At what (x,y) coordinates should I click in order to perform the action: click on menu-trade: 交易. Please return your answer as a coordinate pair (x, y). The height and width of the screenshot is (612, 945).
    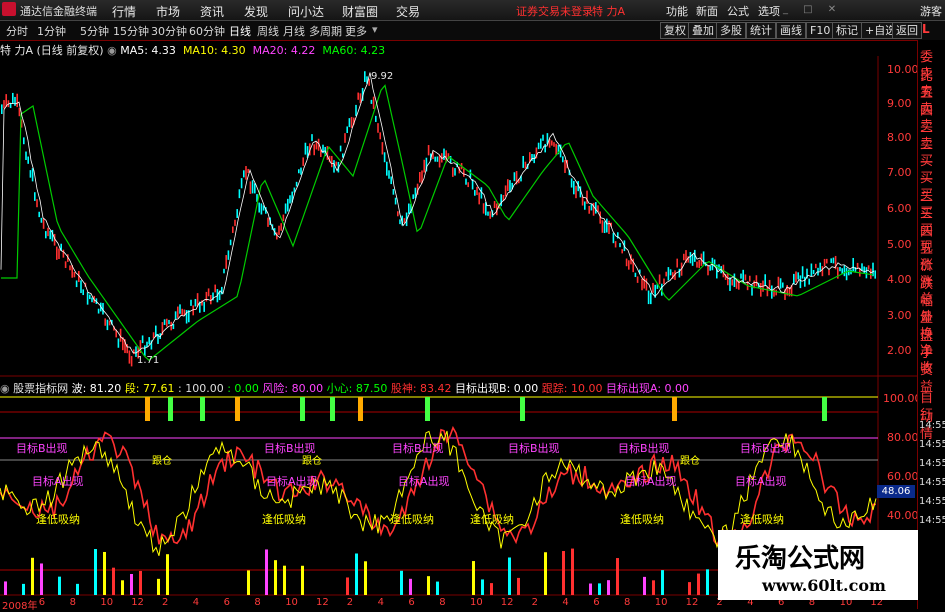
    Looking at the image, I should click on (408, 11).